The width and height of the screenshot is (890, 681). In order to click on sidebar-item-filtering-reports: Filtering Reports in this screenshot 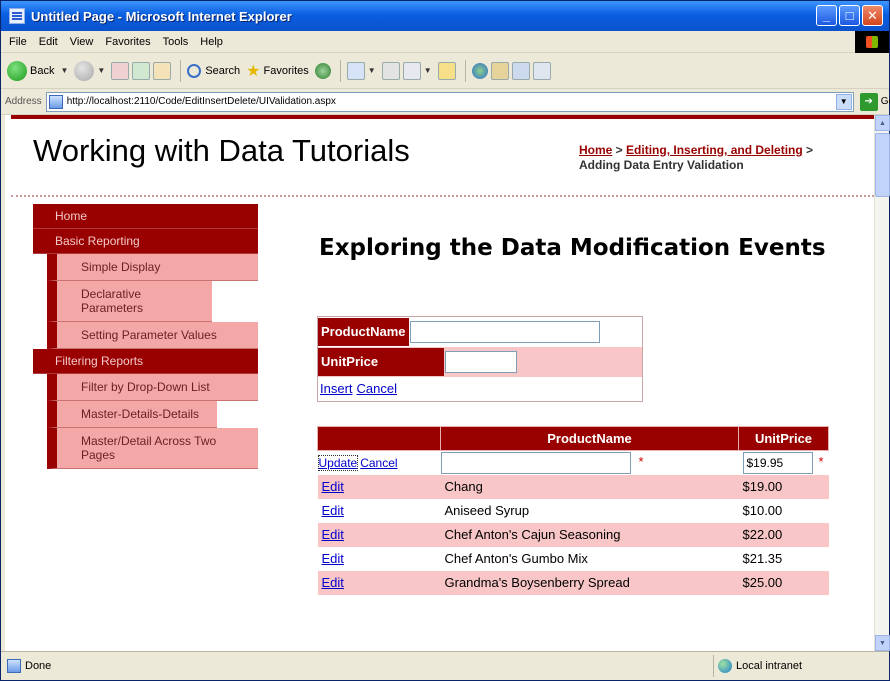, I will do `click(145, 361)`.